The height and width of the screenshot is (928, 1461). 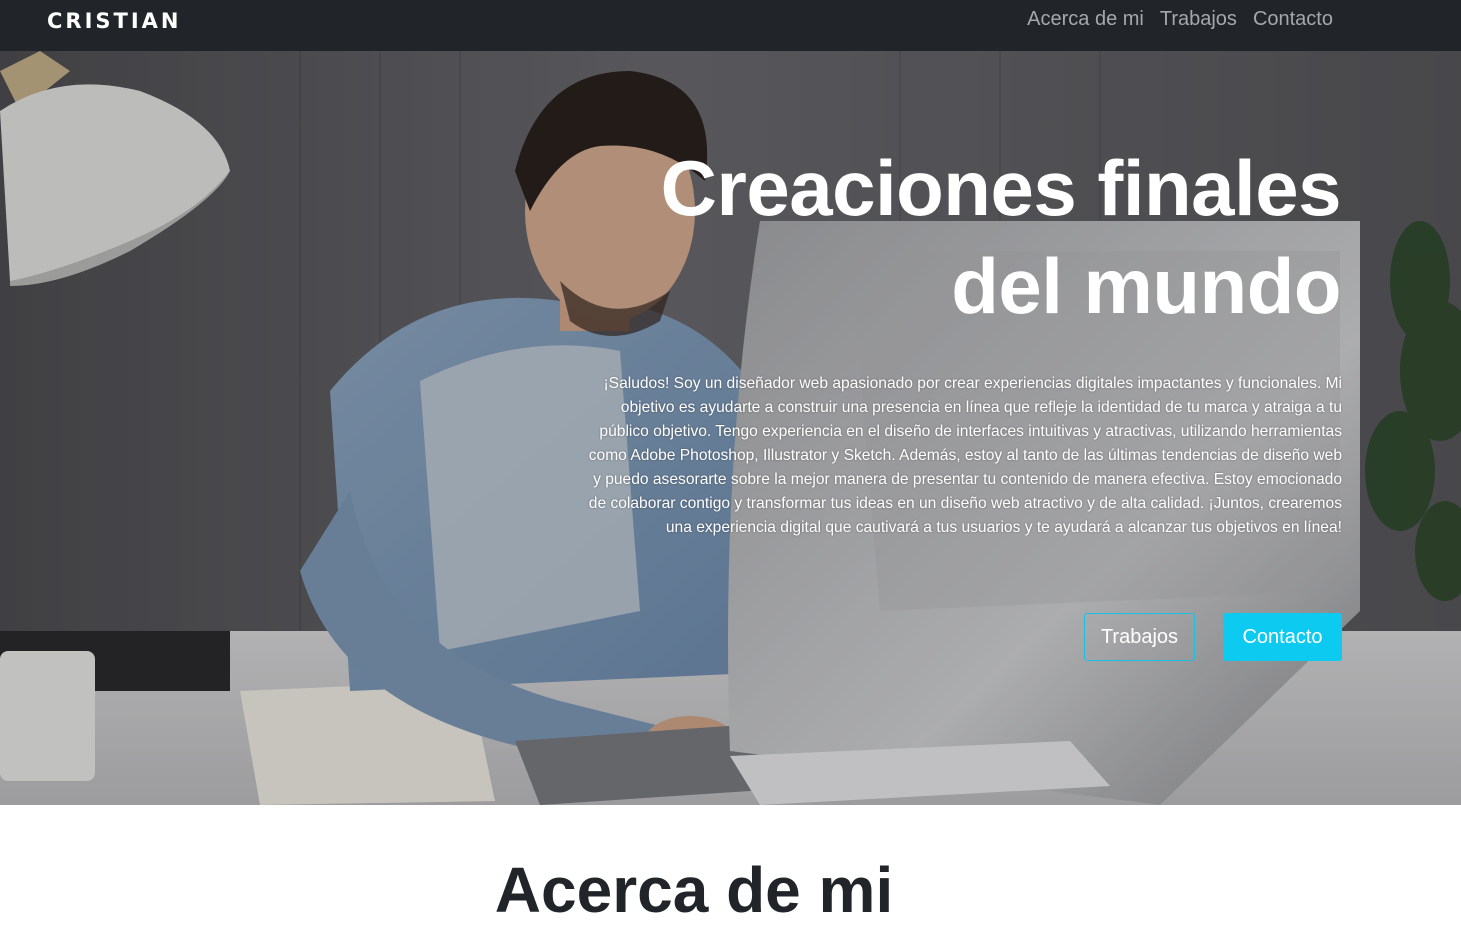 I want to click on nav-links: Acerca de mi Trabajos Contacto, so click(x=1180, y=19).